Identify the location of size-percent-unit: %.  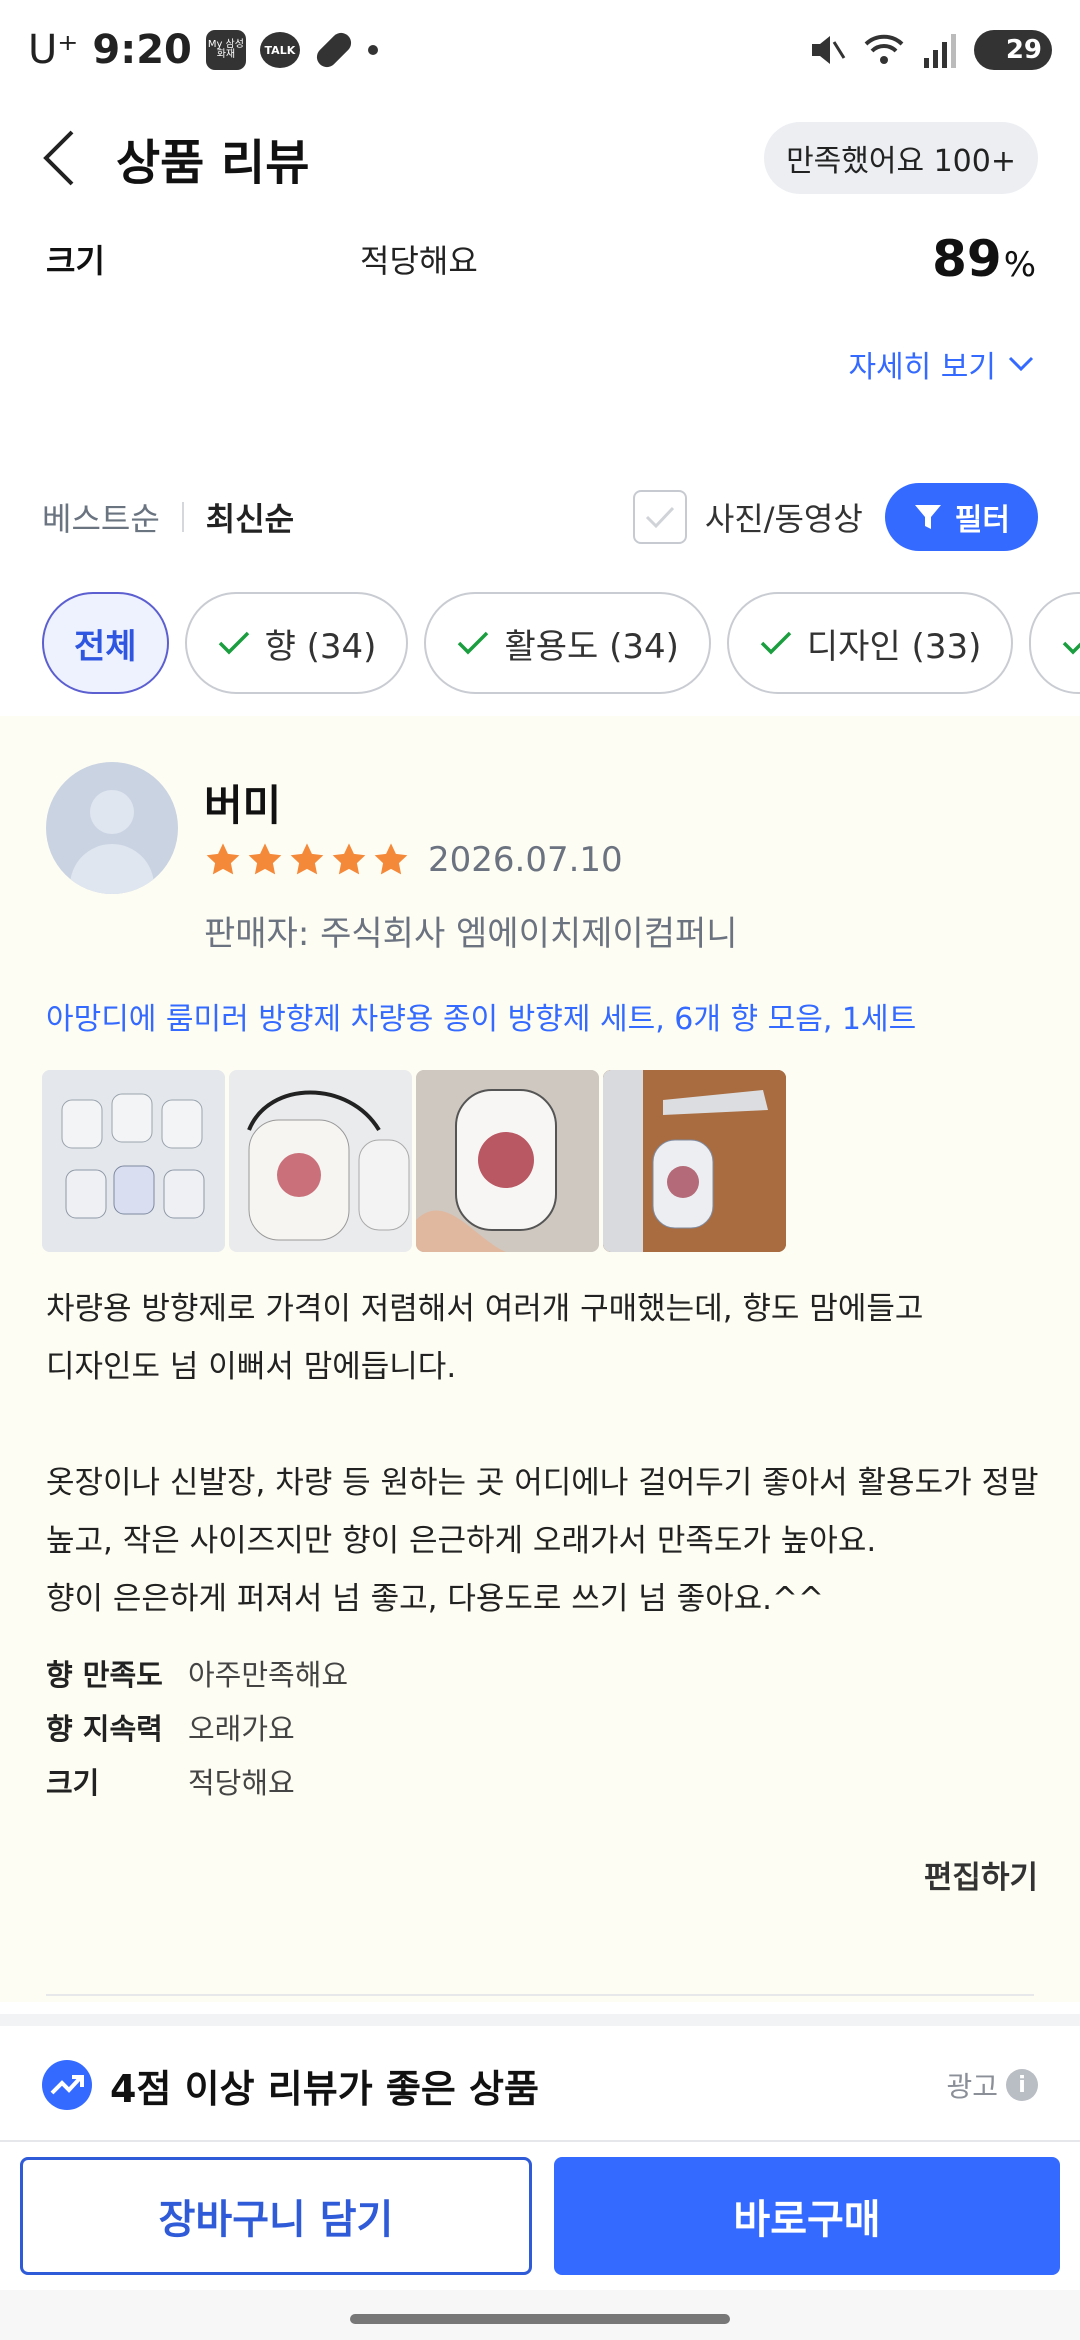
(1019, 265).